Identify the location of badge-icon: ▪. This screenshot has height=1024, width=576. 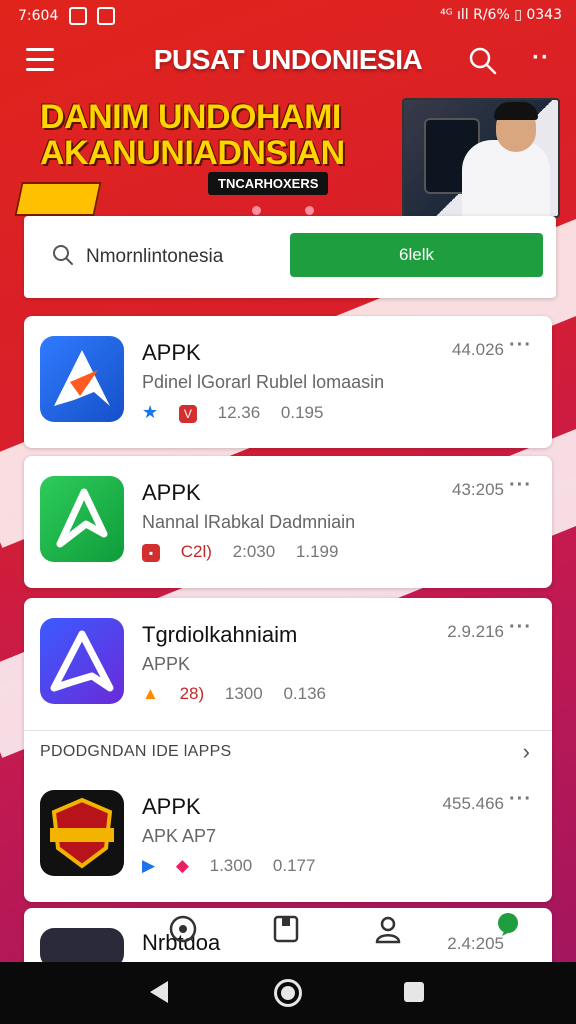
(151, 552).